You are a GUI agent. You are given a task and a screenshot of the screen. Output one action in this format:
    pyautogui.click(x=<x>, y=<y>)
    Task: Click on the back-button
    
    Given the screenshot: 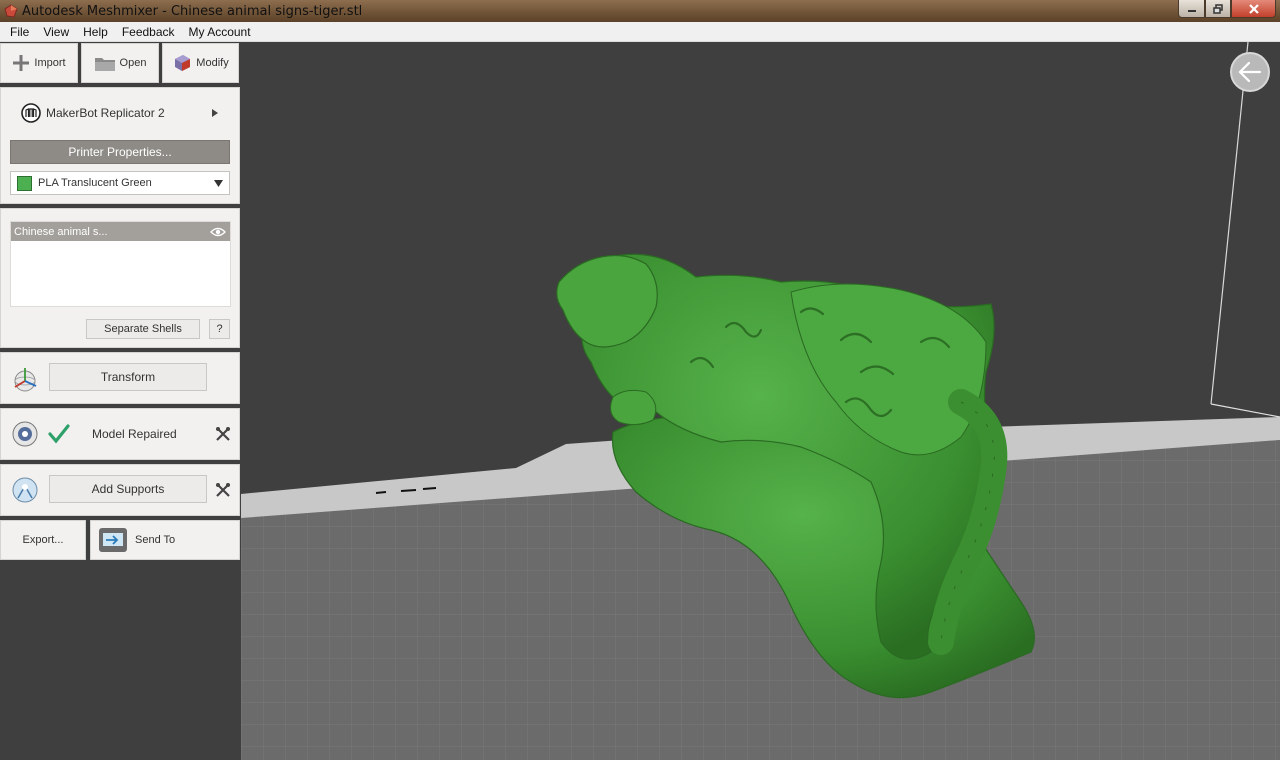 What is the action you would take?
    pyautogui.click(x=1250, y=72)
    